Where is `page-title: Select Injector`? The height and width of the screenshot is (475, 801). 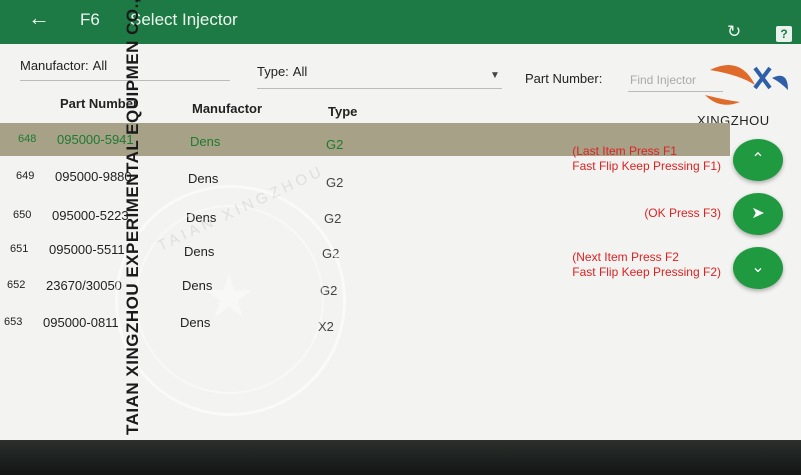
page-title: Select Injector is located at coordinates (184, 19).